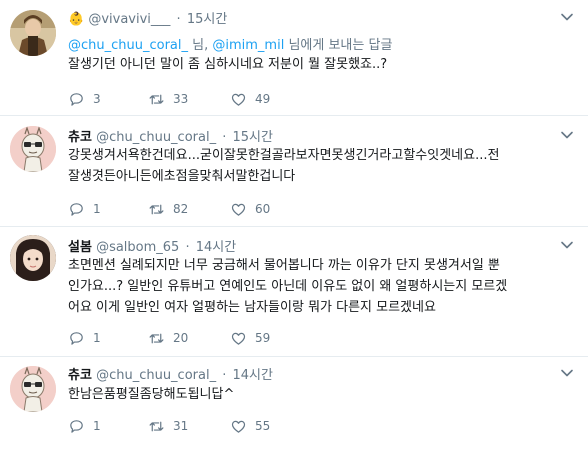 The image size is (588, 451). Describe the element at coordinates (338, 45) in the screenshot. I see `reply-context-suffix: 님에게 보내는 답글` at that location.